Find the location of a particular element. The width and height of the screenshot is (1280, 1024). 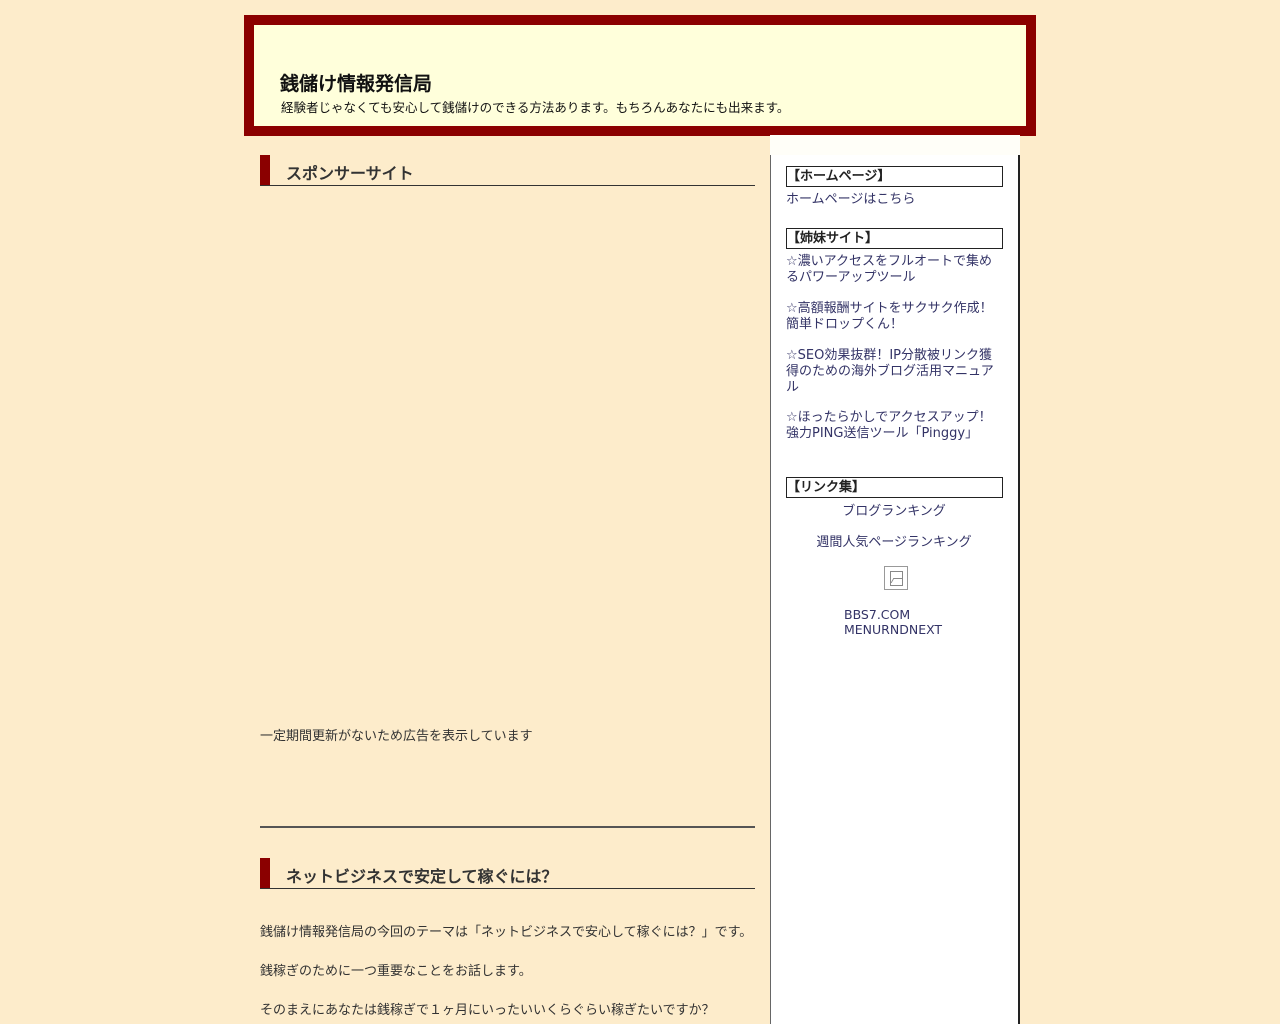

sister-site-link: ☆SEO効果抜群！IP分散被リンク獲得のための海外ブログ活用マニュアル is located at coordinates (892, 372).